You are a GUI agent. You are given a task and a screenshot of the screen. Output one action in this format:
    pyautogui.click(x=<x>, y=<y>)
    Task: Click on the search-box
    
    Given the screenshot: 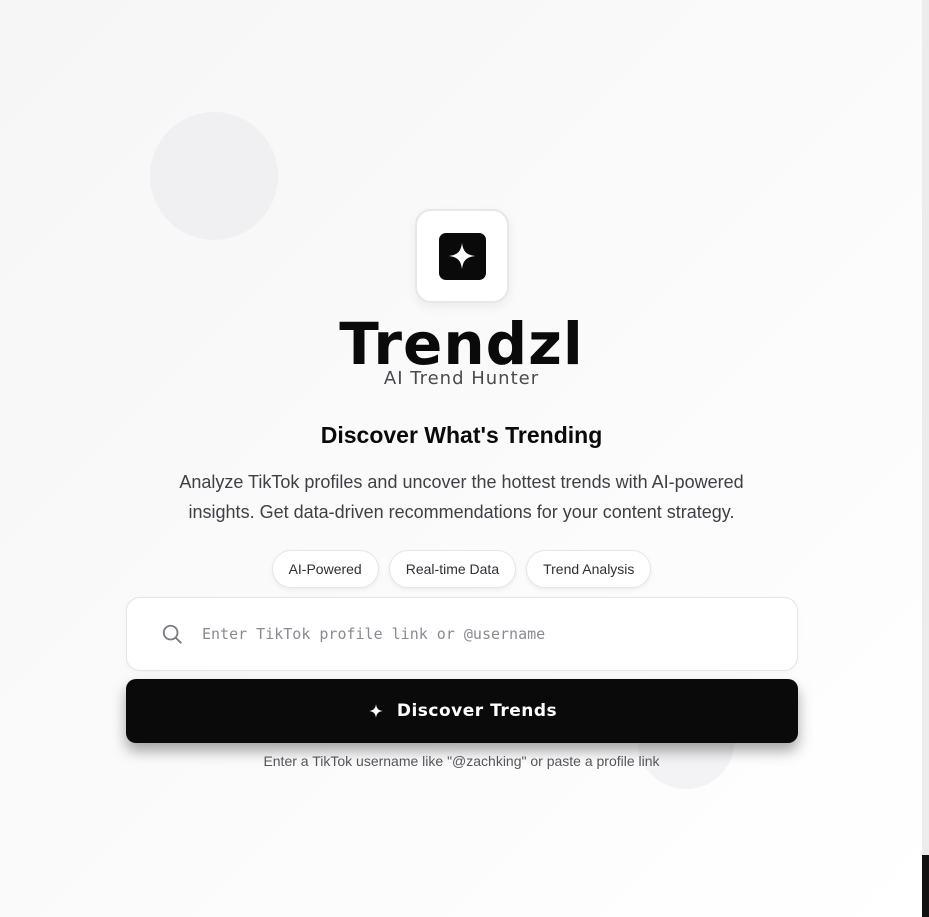 What is the action you would take?
    pyautogui.click(x=462, y=634)
    